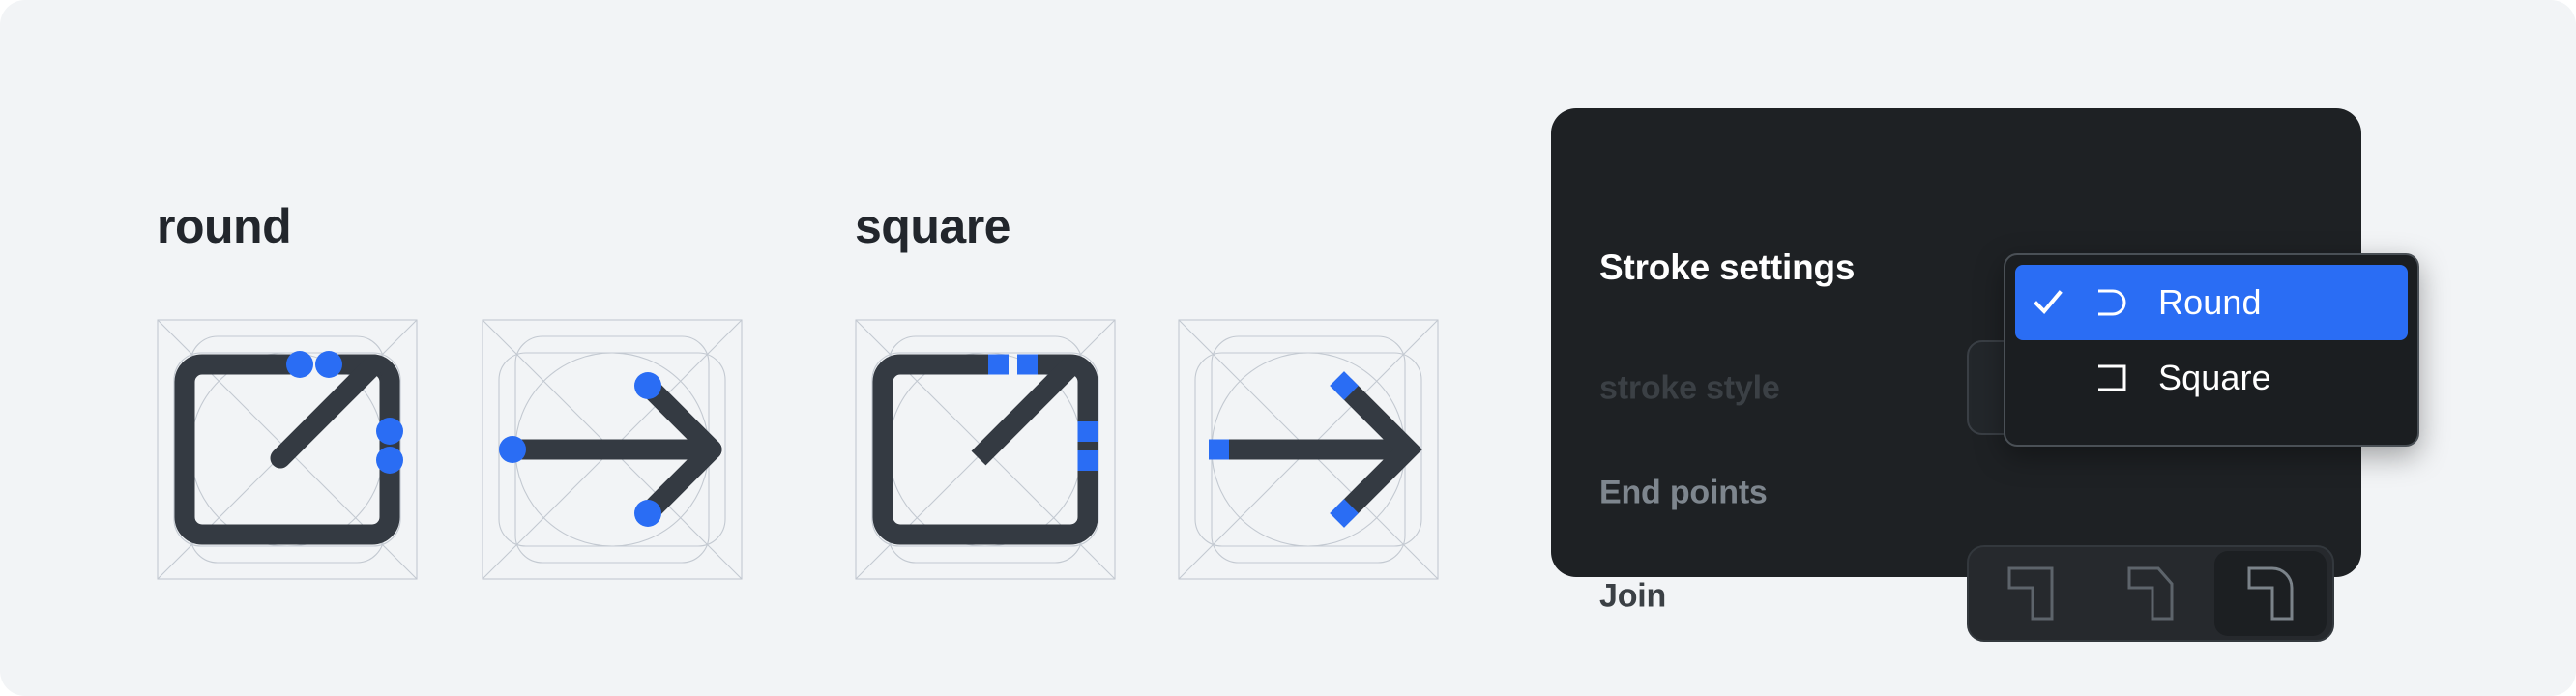 The image size is (2576, 696). What do you see at coordinates (1689, 388) in the screenshot?
I see `row-label-stroke-style: stroke style` at bounding box center [1689, 388].